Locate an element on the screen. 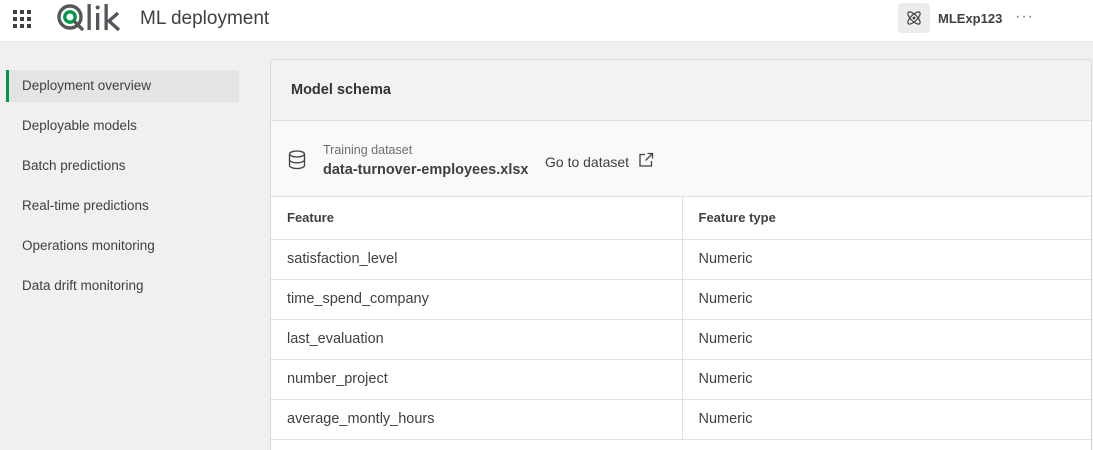 The image size is (1093, 450). experiment-name: MLExp123 is located at coordinates (970, 19).